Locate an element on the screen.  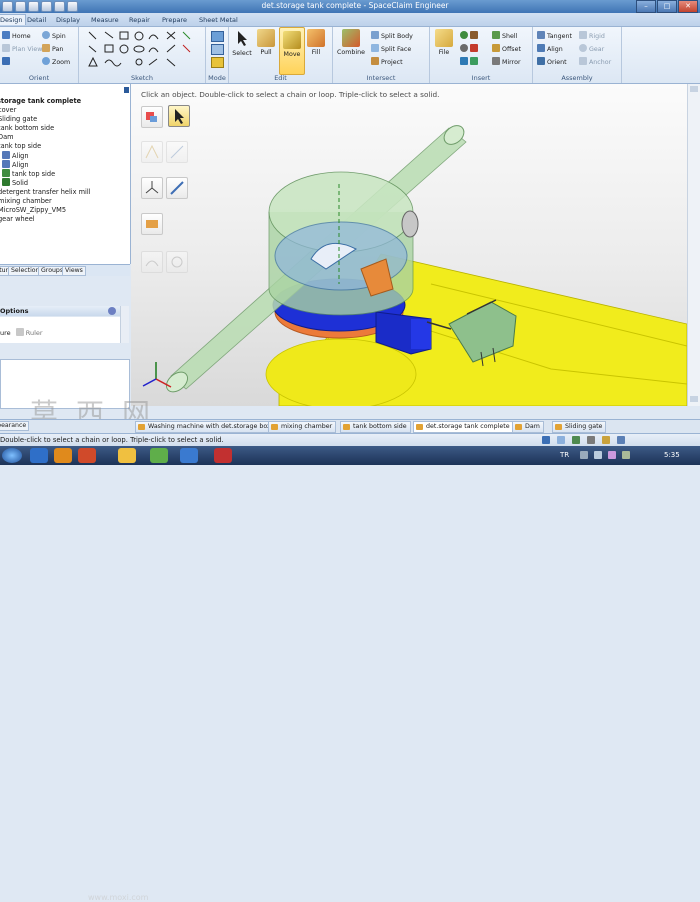
sketch-mode-icon is located at coordinates (217, 36).